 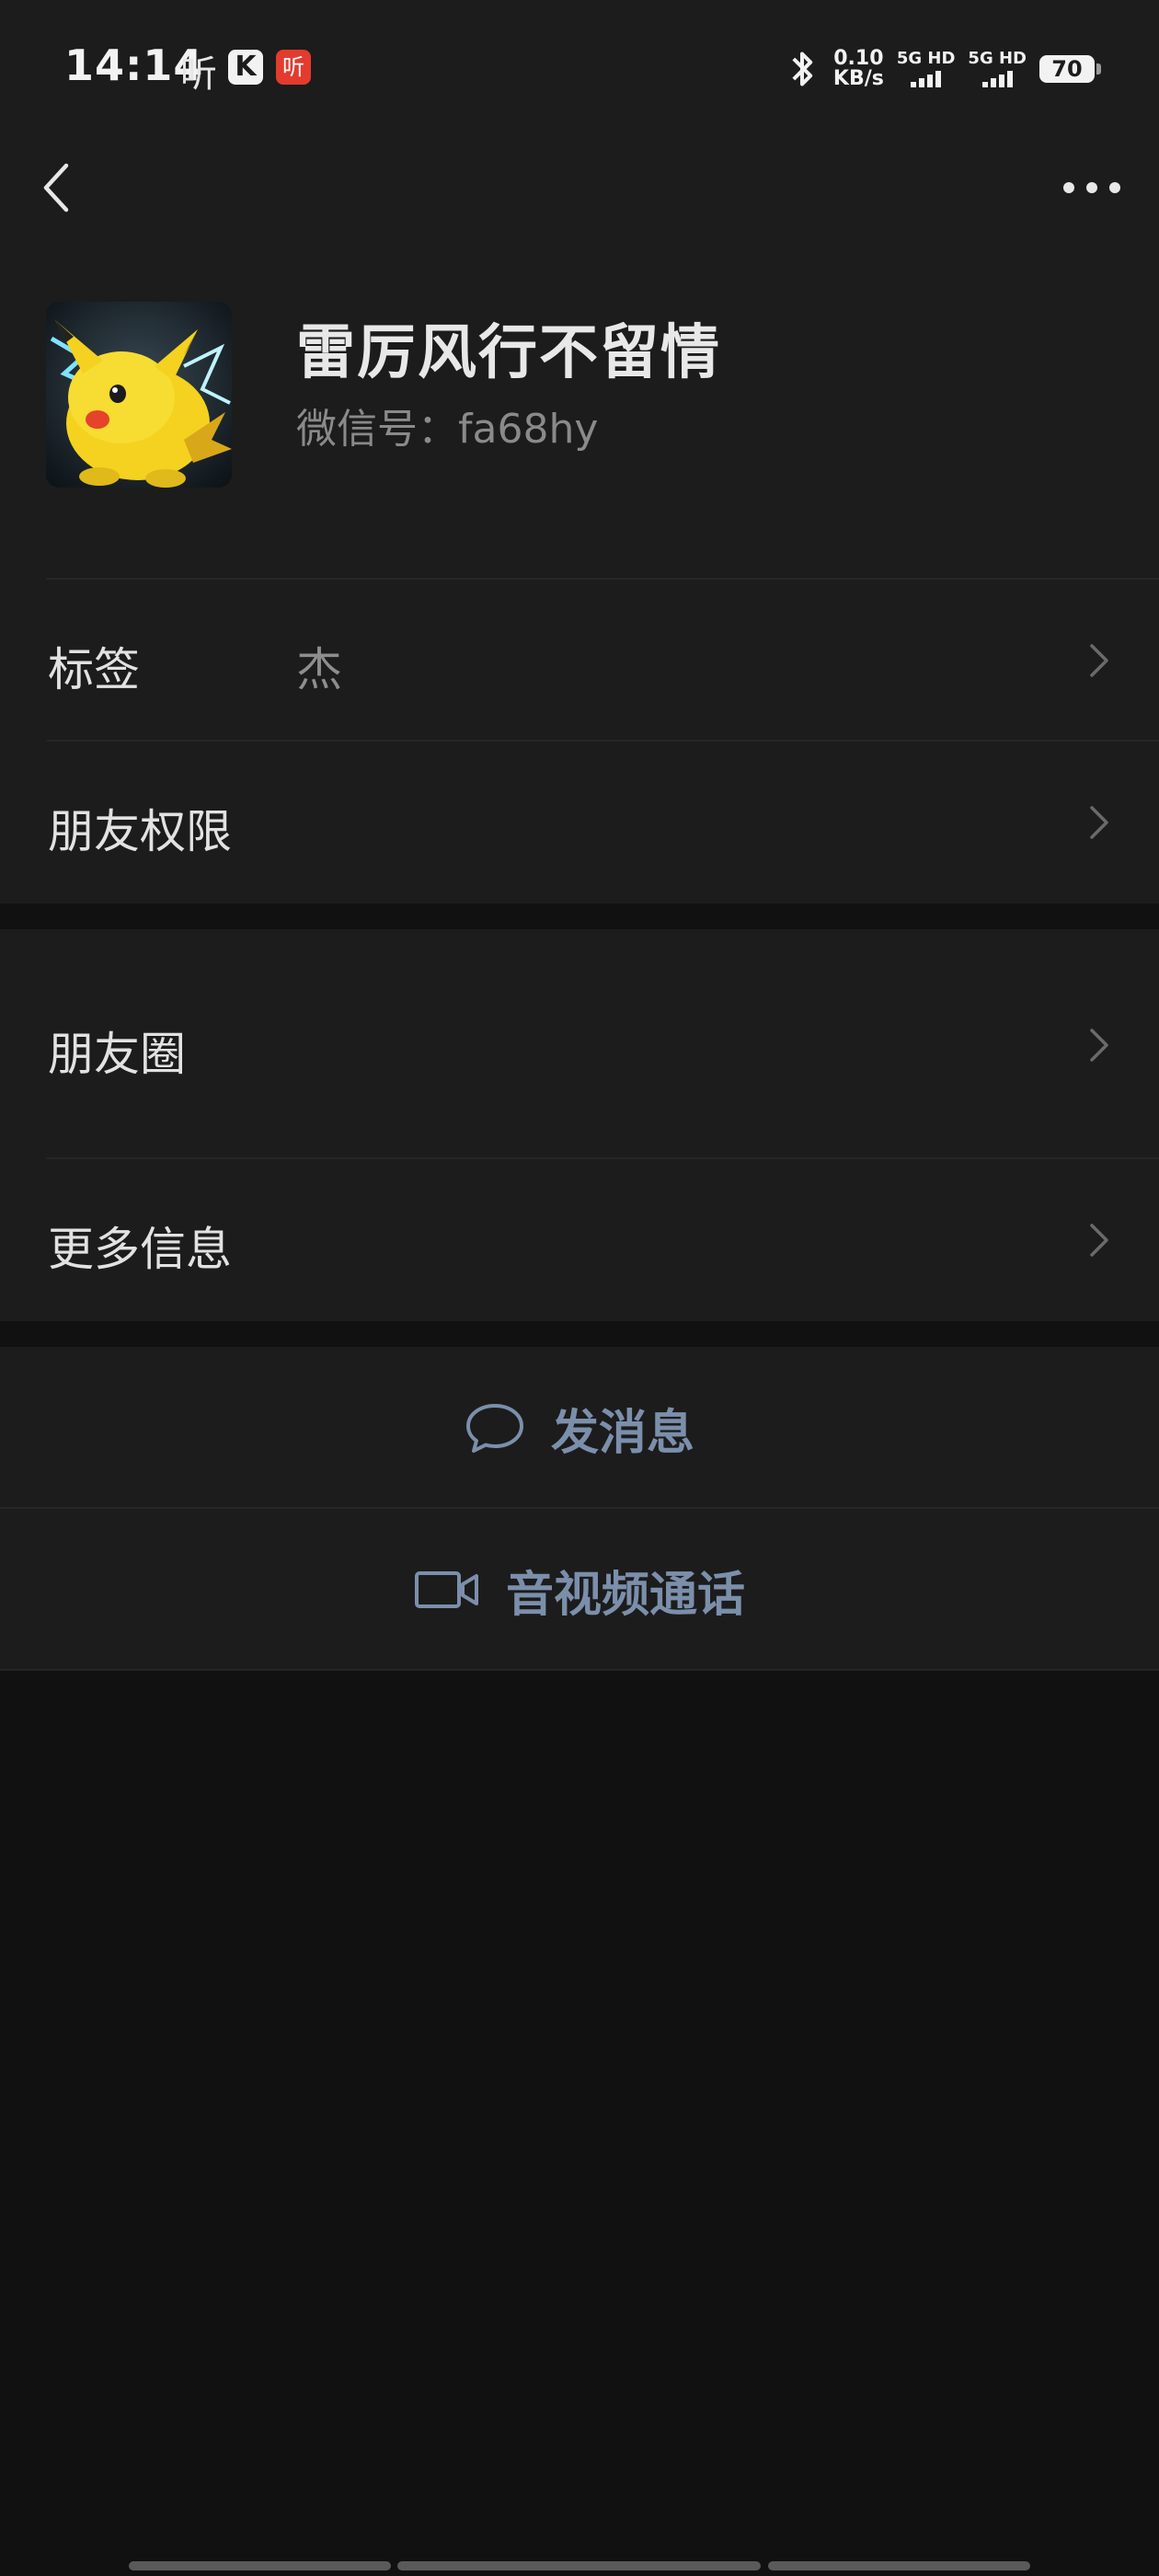 I want to click on battery-icon: 70, so click(x=1070, y=69).